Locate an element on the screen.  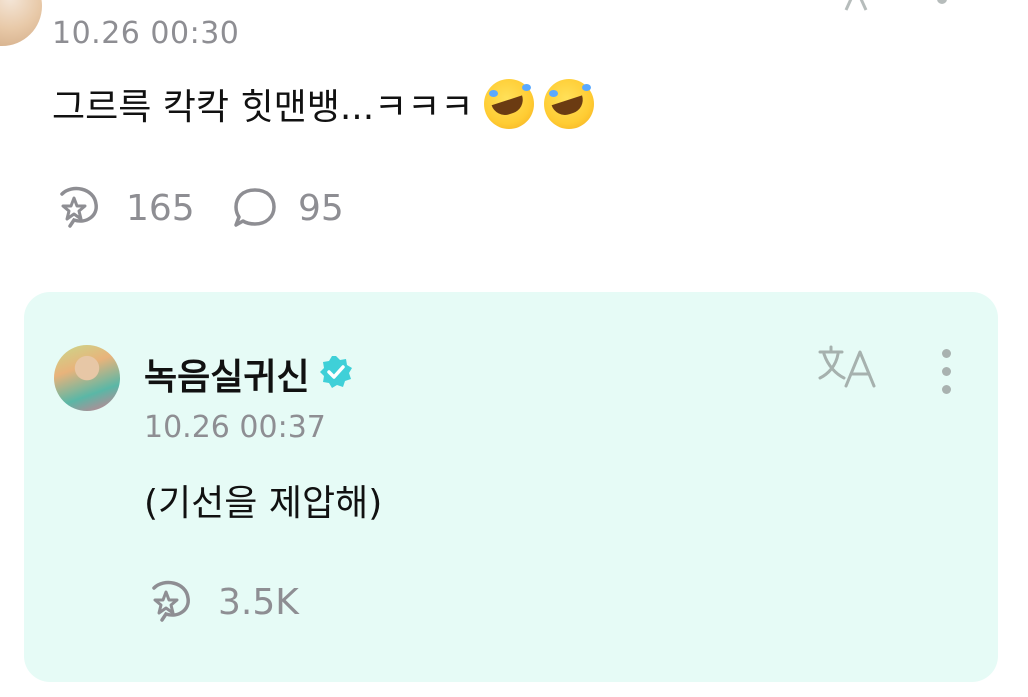
repost-button: 3.5K is located at coordinates (221, 602).